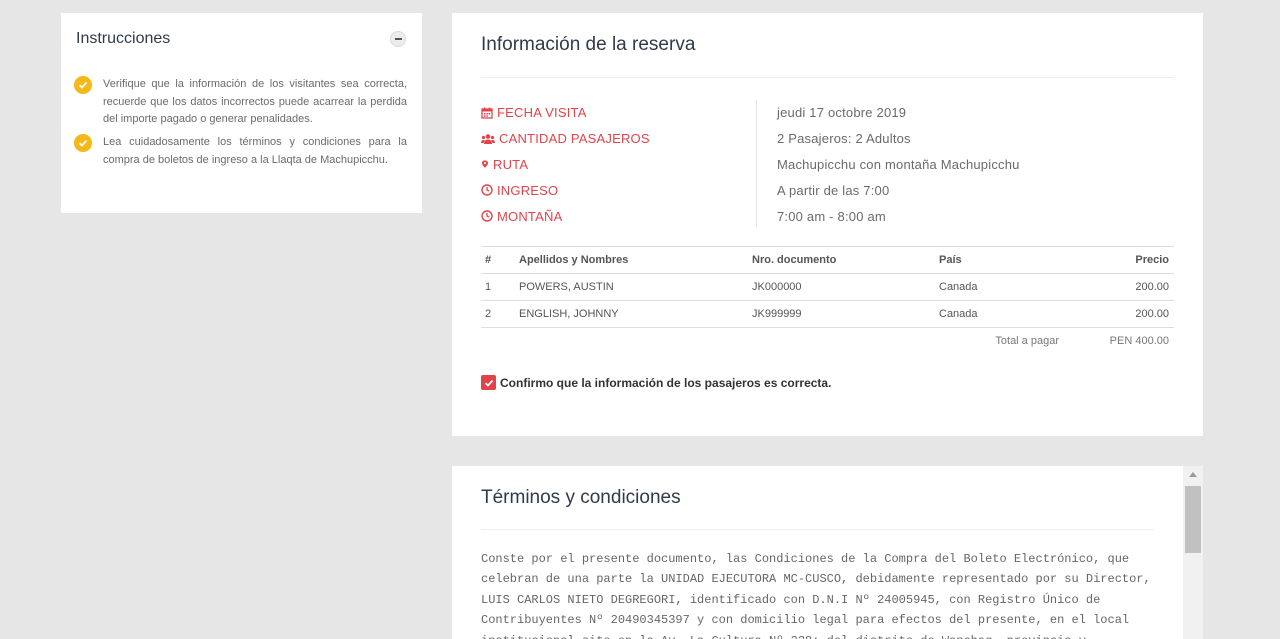  What do you see at coordinates (1116, 260) in the screenshot?
I see `column-header-price: Precio` at bounding box center [1116, 260].